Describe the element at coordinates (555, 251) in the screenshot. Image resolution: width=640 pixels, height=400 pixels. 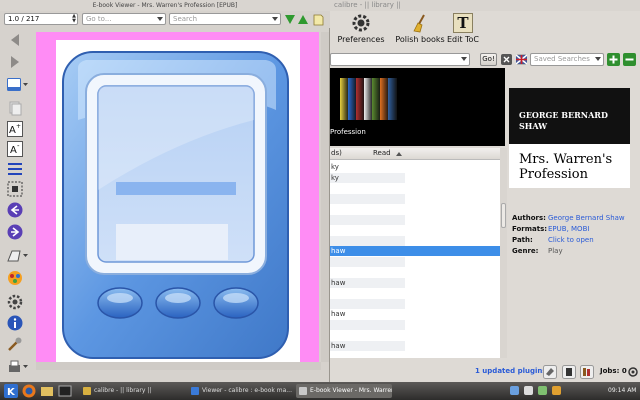
I see `detail-value: Play` at that location.